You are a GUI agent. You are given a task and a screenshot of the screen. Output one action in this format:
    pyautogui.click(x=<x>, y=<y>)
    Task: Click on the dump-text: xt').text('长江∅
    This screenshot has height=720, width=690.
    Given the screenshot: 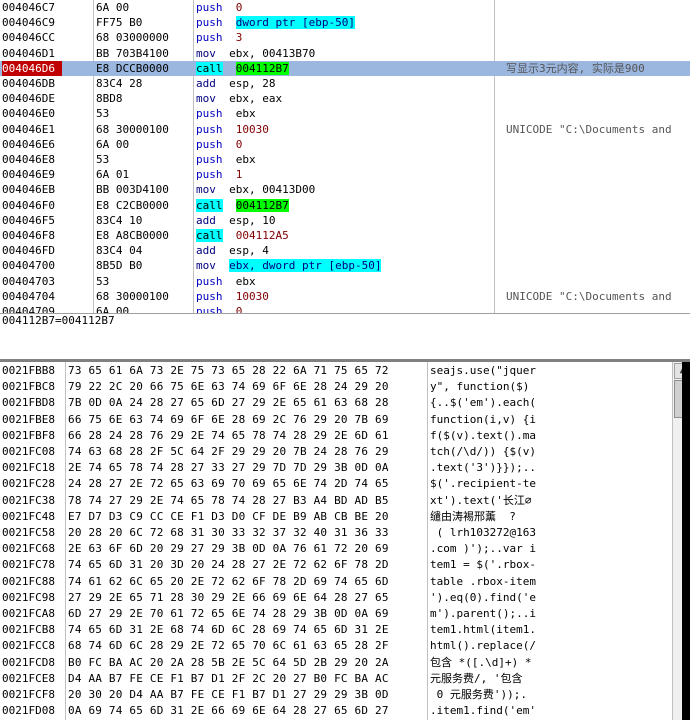 What is the action you would take?
    pyautogui.click(x=481, y=500)
    